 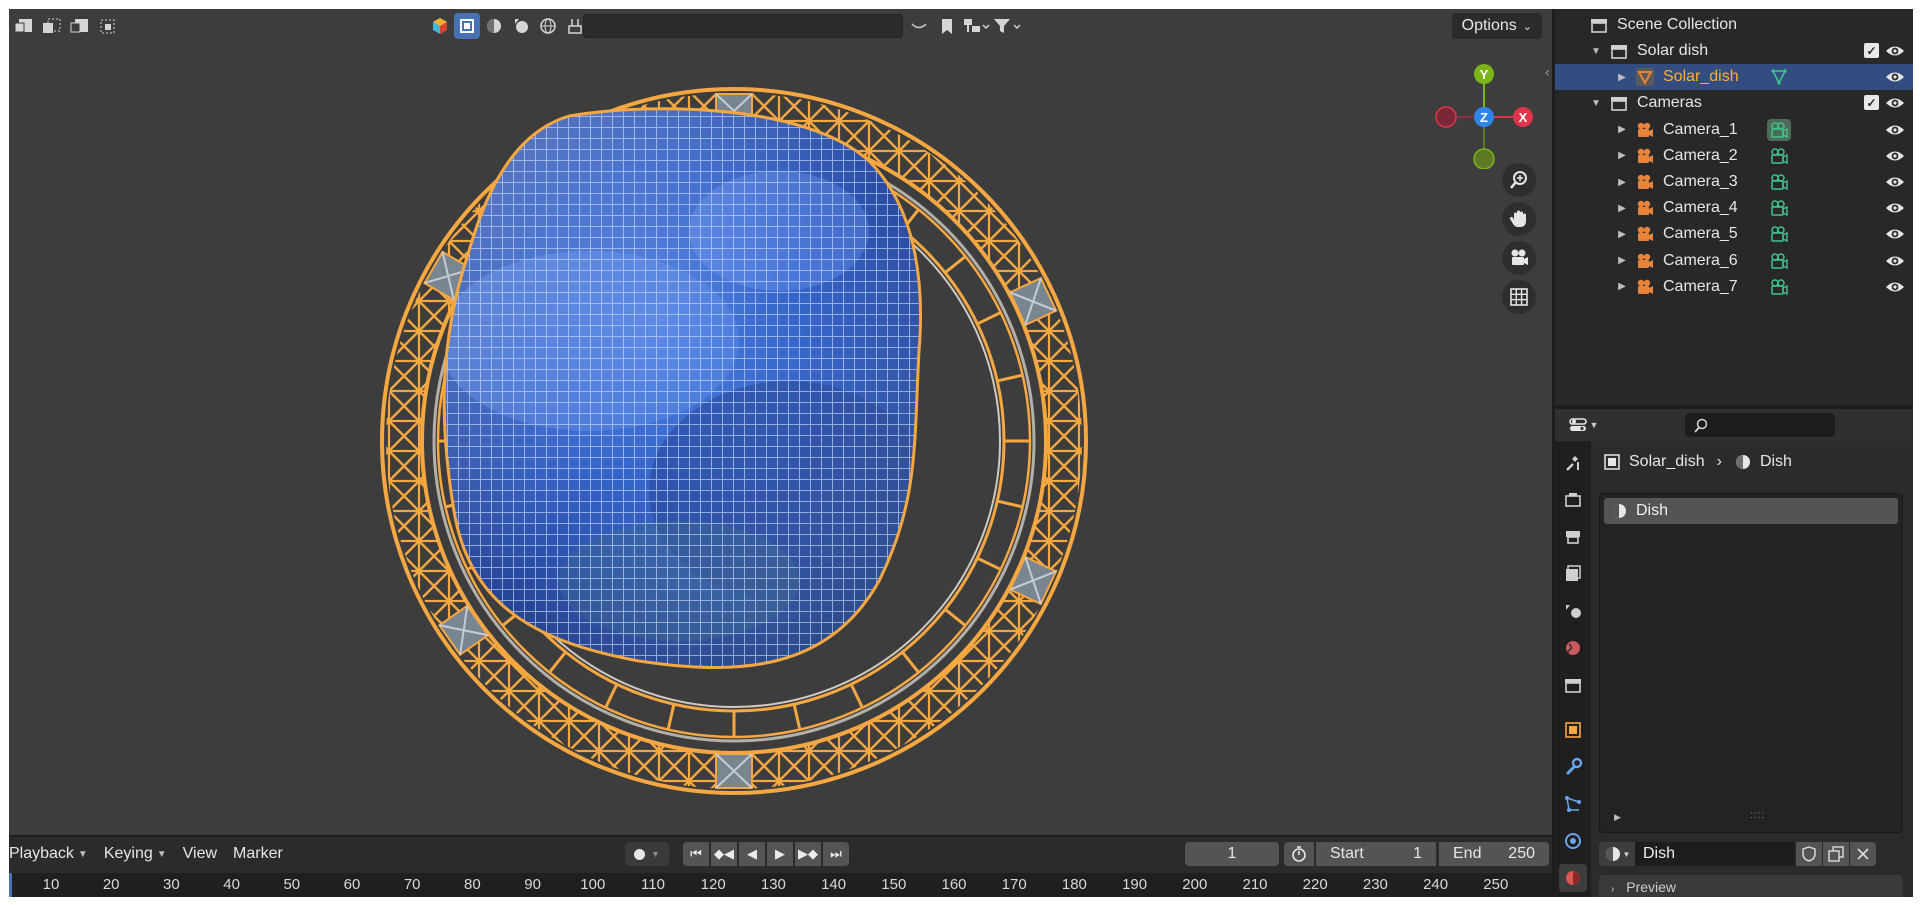 I want to click on gizmo-toggle-icon, so click(x=440, y=26).